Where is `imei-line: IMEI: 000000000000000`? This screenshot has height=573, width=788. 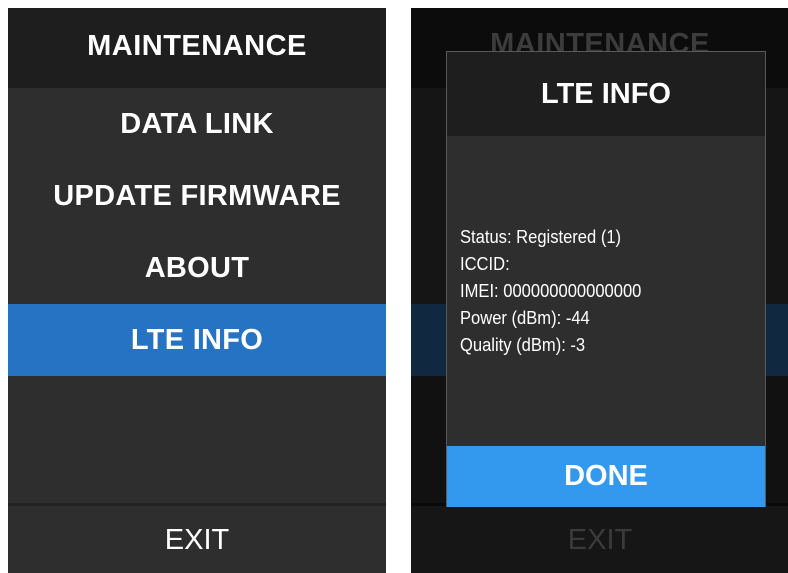
imei-line: IMEI: 000000000000000 is located at coordinates (551, 291).